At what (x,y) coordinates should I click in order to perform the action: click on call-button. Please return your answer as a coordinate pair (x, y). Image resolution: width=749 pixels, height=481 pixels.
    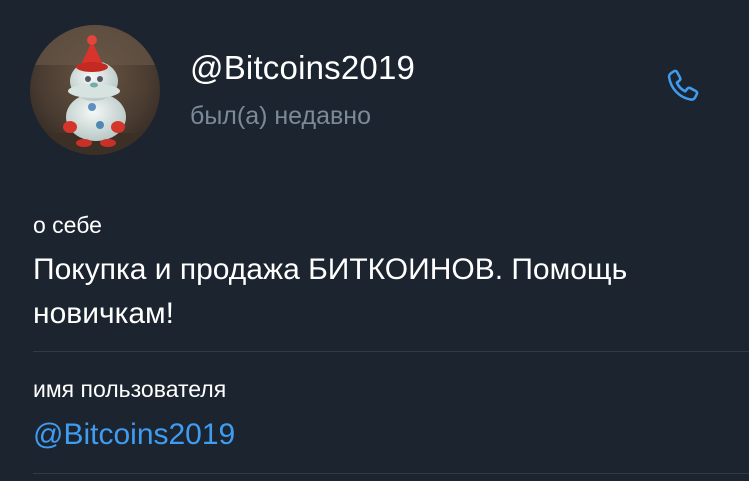
    Looking at the image, I should click on (684, 88).